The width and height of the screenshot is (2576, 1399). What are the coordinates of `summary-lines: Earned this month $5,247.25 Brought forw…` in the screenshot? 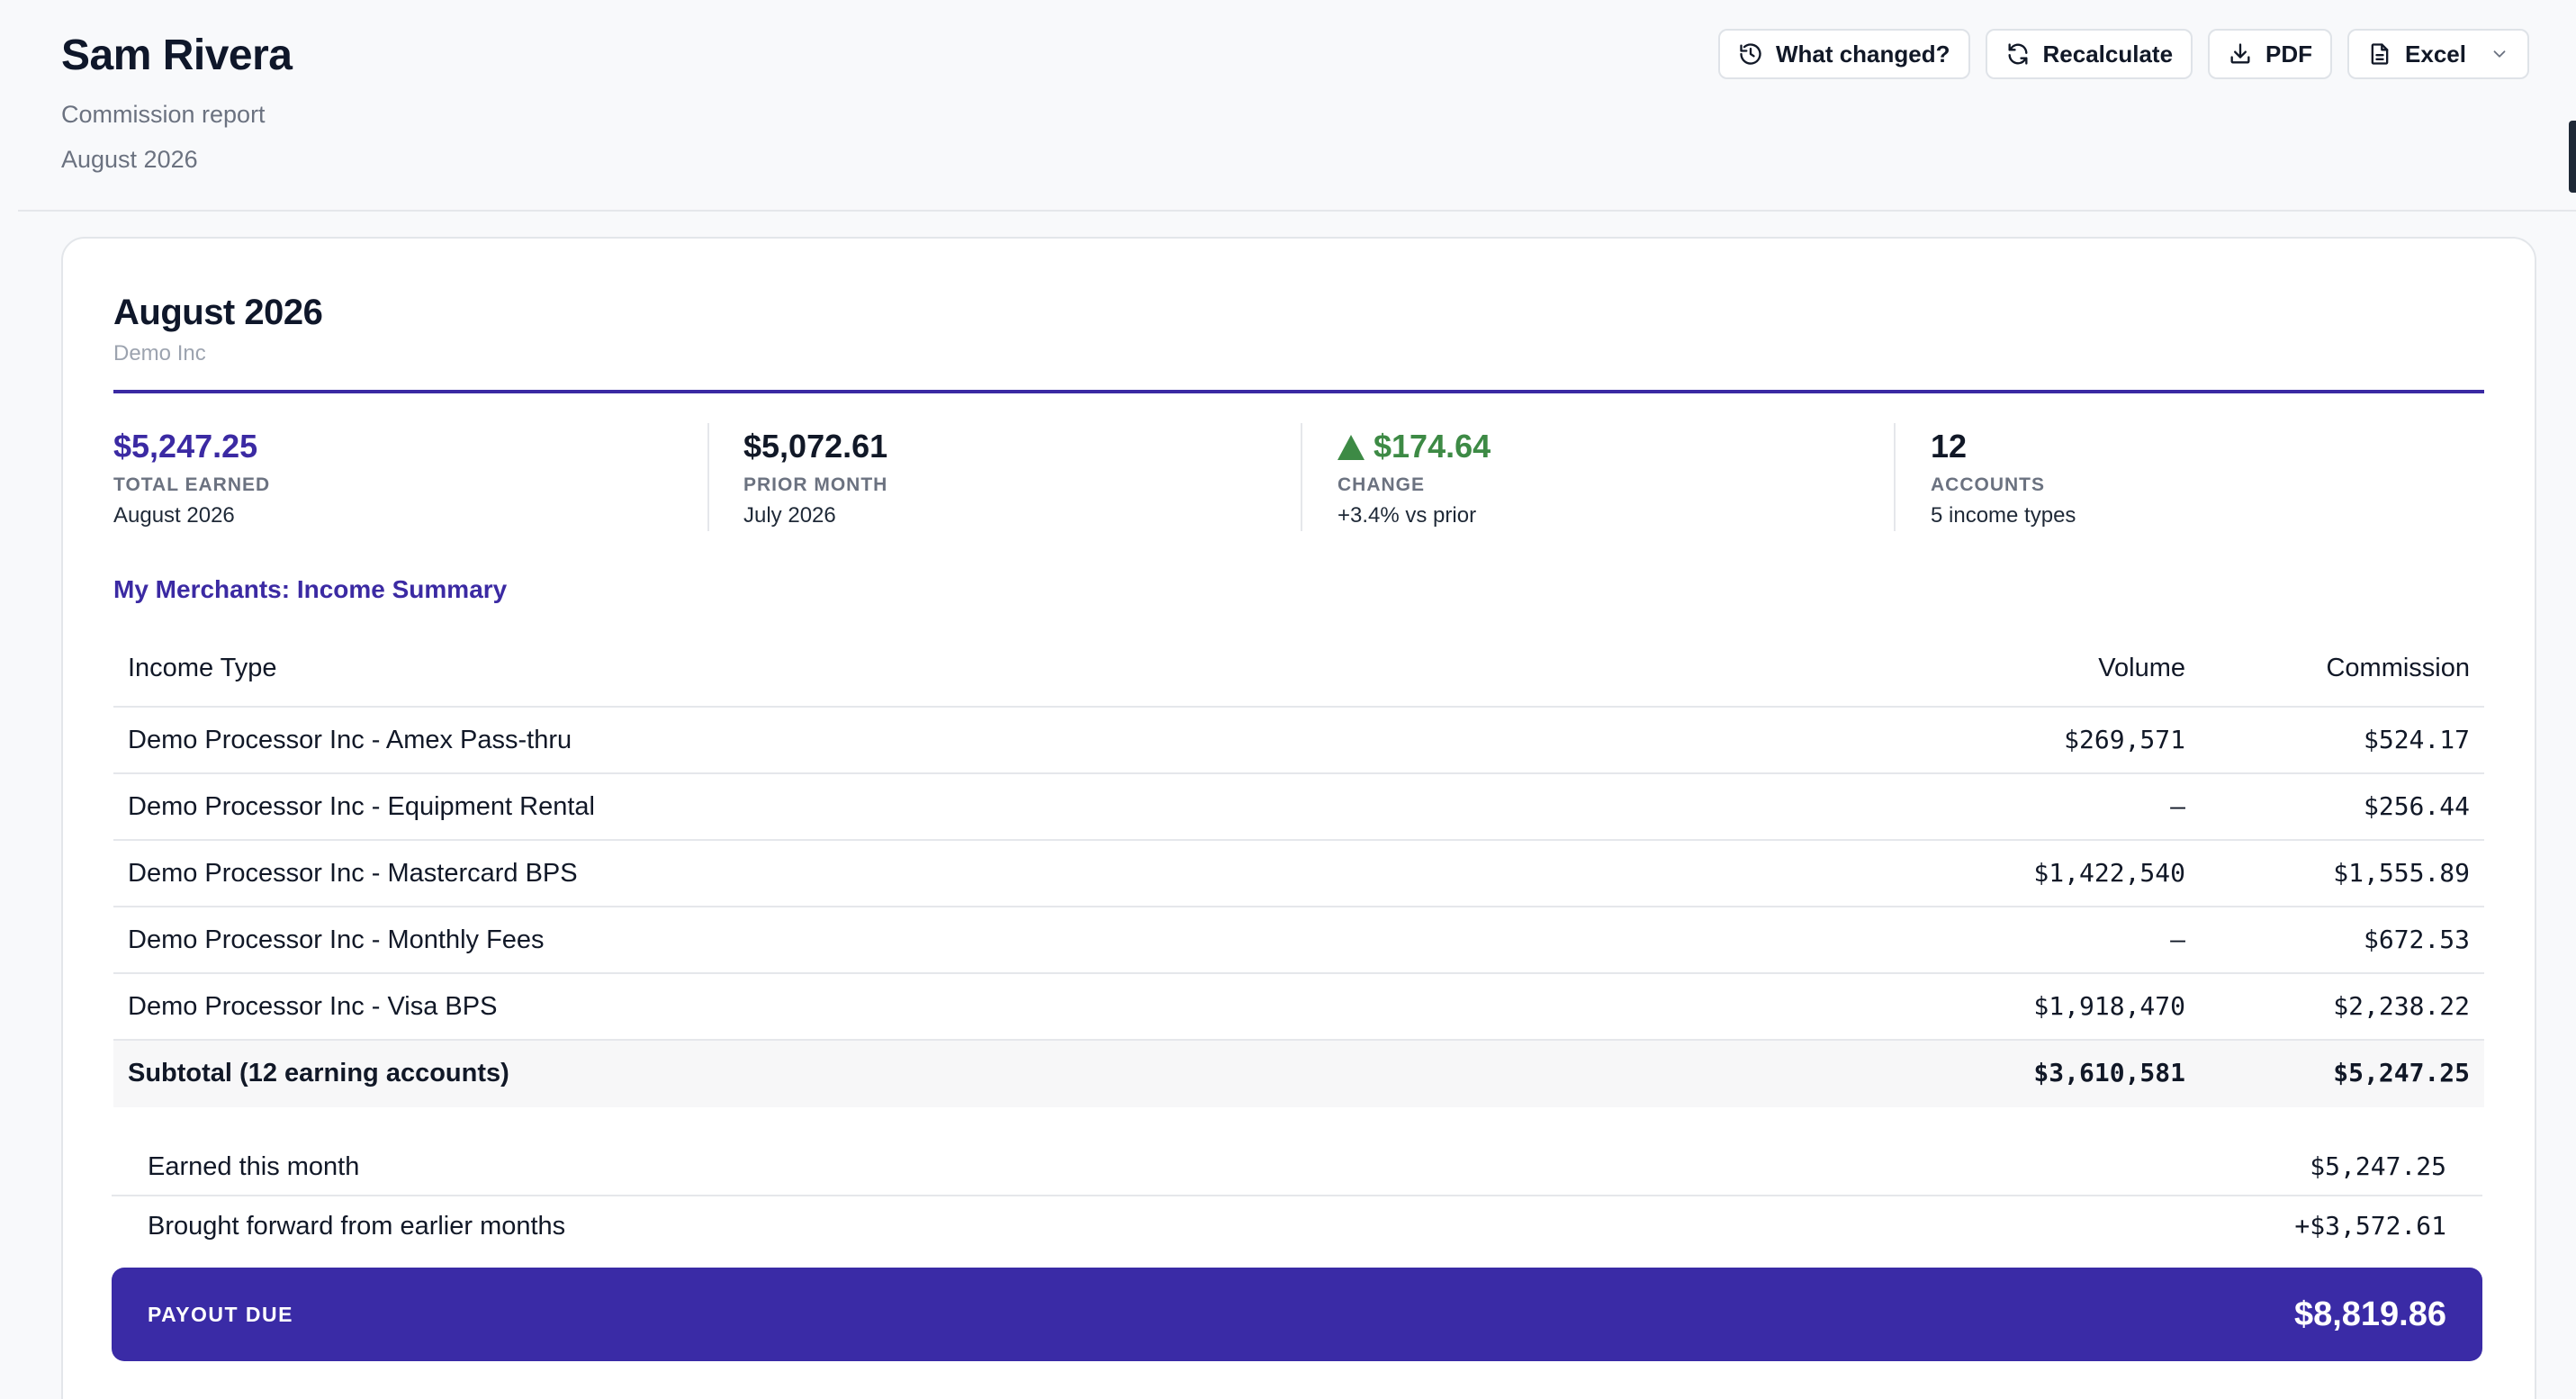 It's located at (1297, 1196).